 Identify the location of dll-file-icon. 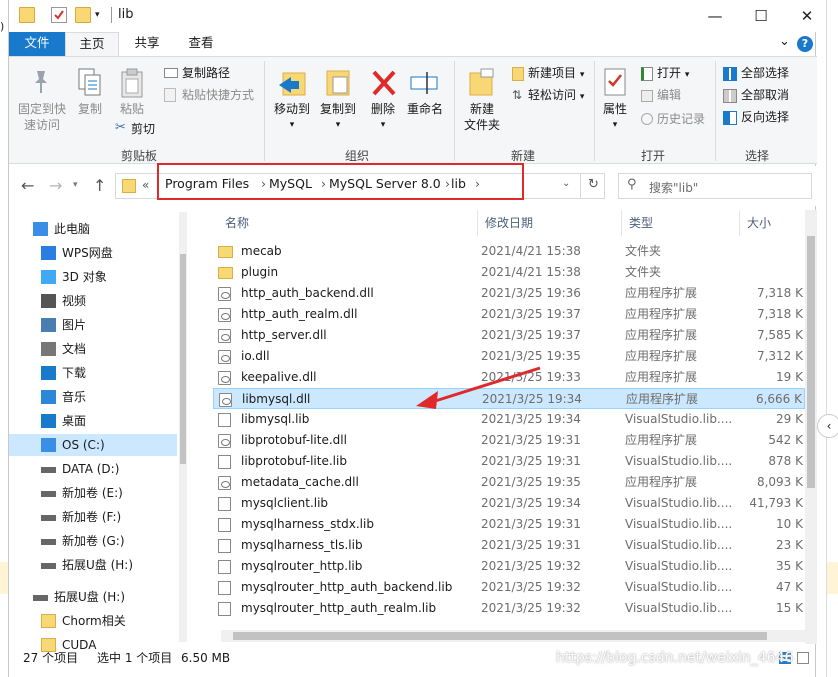
(224, 441).